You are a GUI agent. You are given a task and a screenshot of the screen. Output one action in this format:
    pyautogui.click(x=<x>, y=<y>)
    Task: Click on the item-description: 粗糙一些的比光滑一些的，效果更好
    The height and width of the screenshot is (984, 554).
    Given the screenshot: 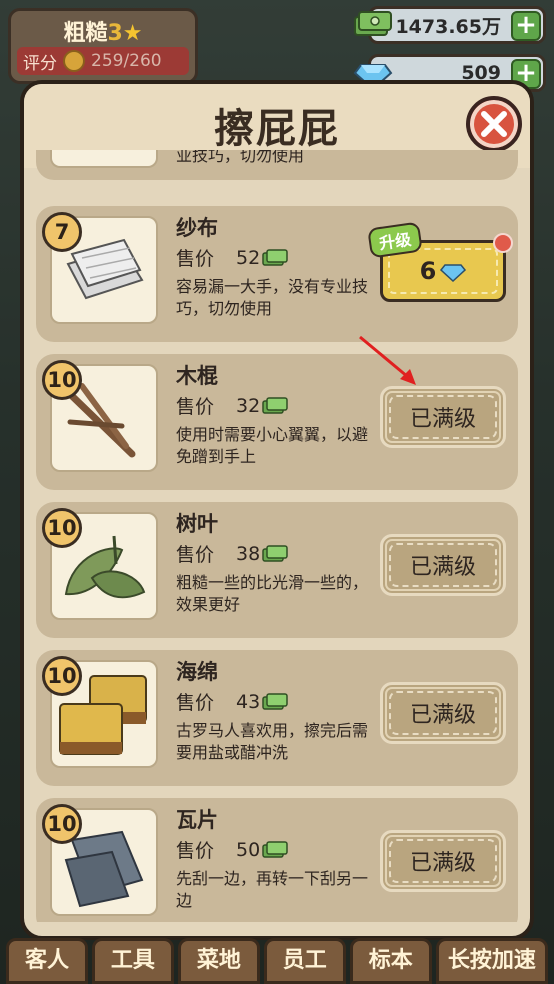 What is the action you would take?
    pyautogui.click(x=272, y=593)
    